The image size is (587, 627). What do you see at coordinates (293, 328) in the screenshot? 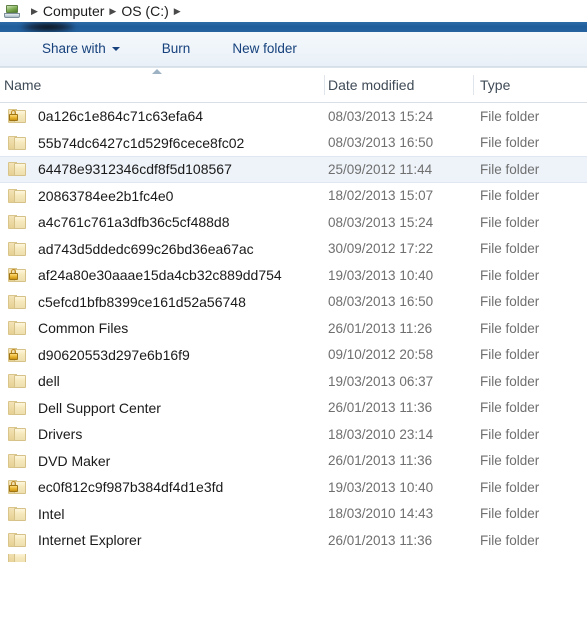
I see `file-row: Common Files 26/01/2013 11:26 File folder` at bounding box center [293, 328].